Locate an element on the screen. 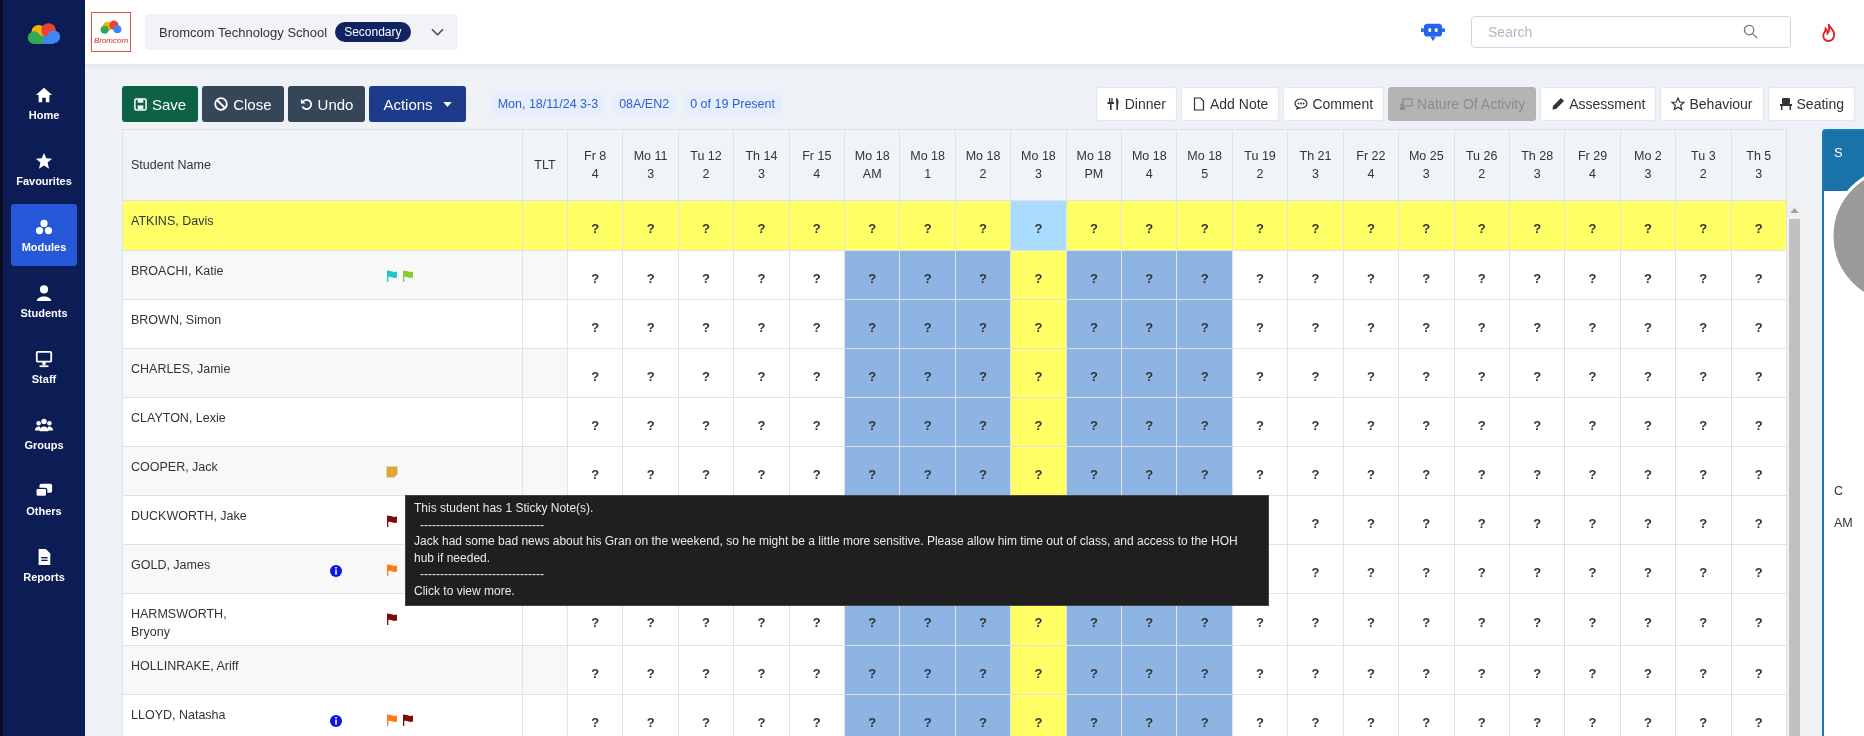  nav-item: Staff is located at coordinates (44, 367).